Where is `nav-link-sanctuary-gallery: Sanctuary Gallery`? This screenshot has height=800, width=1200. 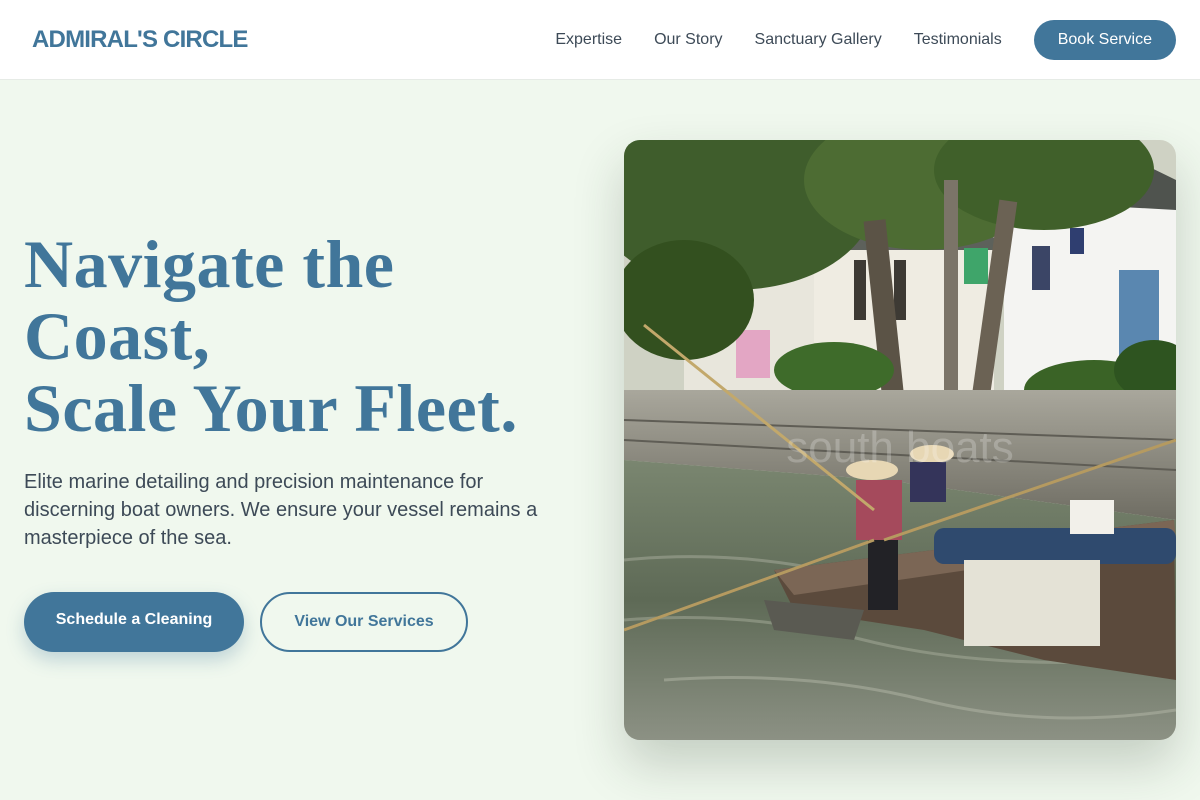
nav-link-sanctuary-gallery: Sanctuary Gallery is located at coordinates (818, 40).